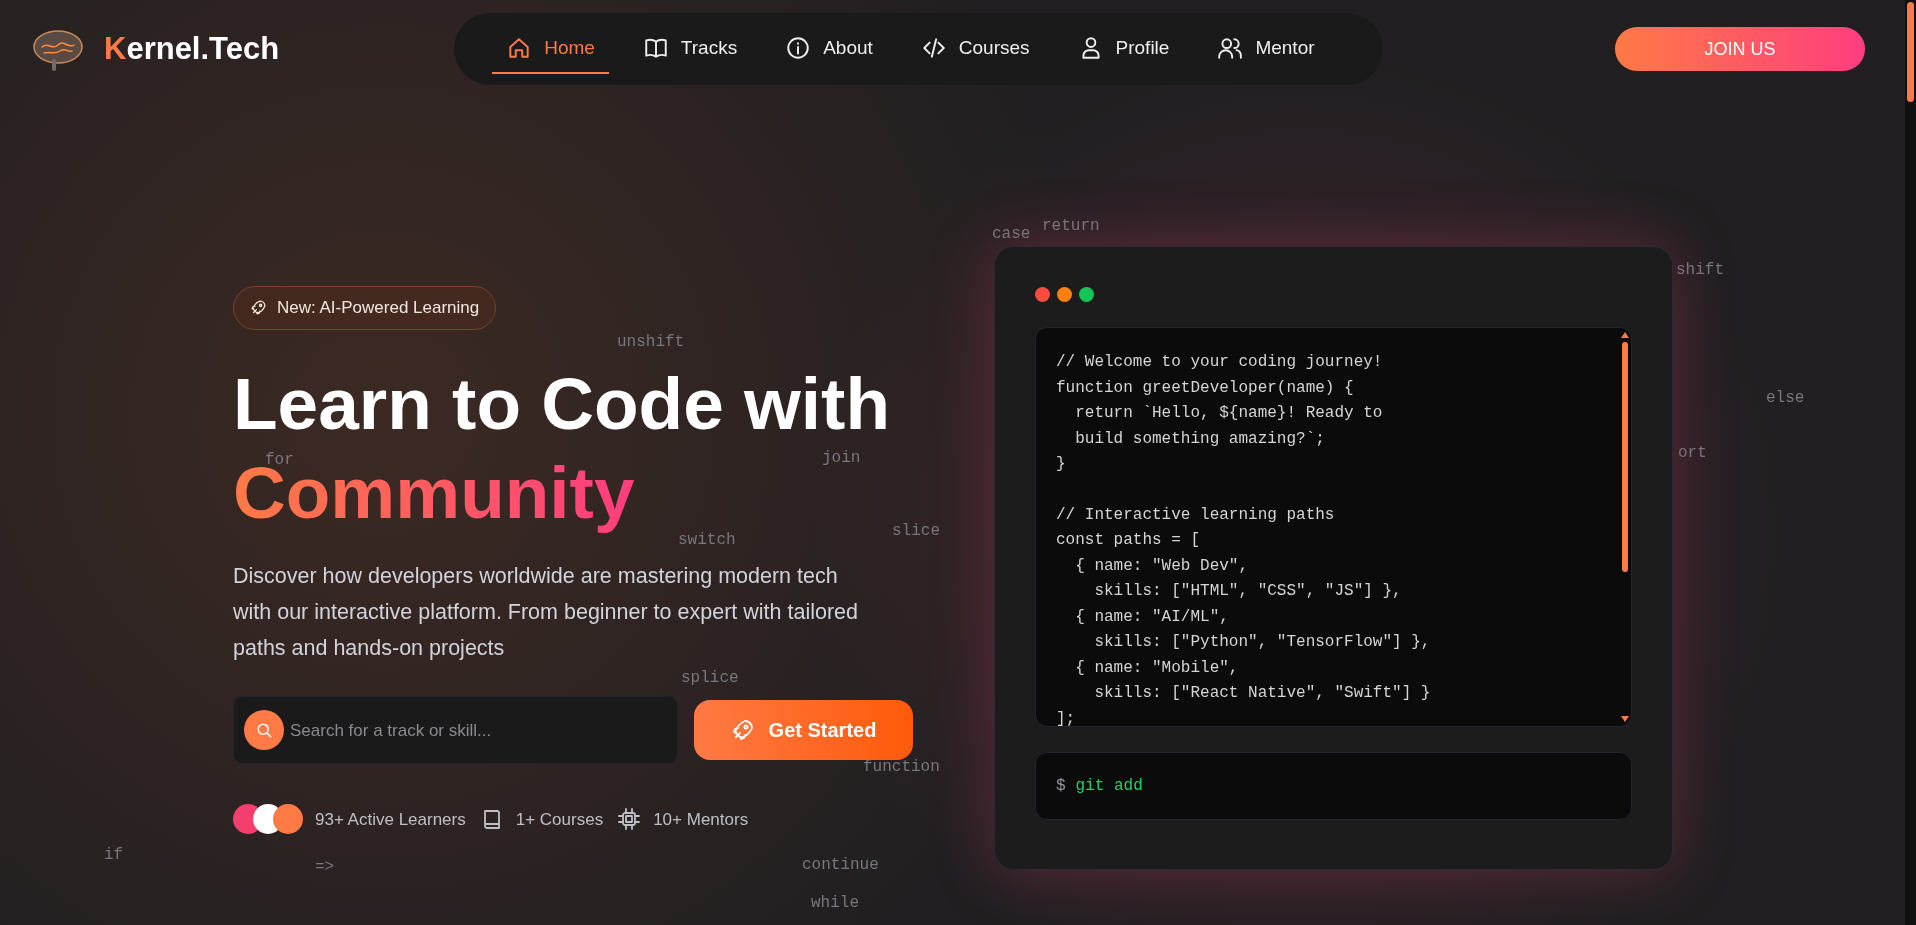 The height and width of the screenshot is (925, 1916). Describe the element at coordinates (1200, 439) in the screenshot. I see `code-line: build something amazing?`;` at that location.